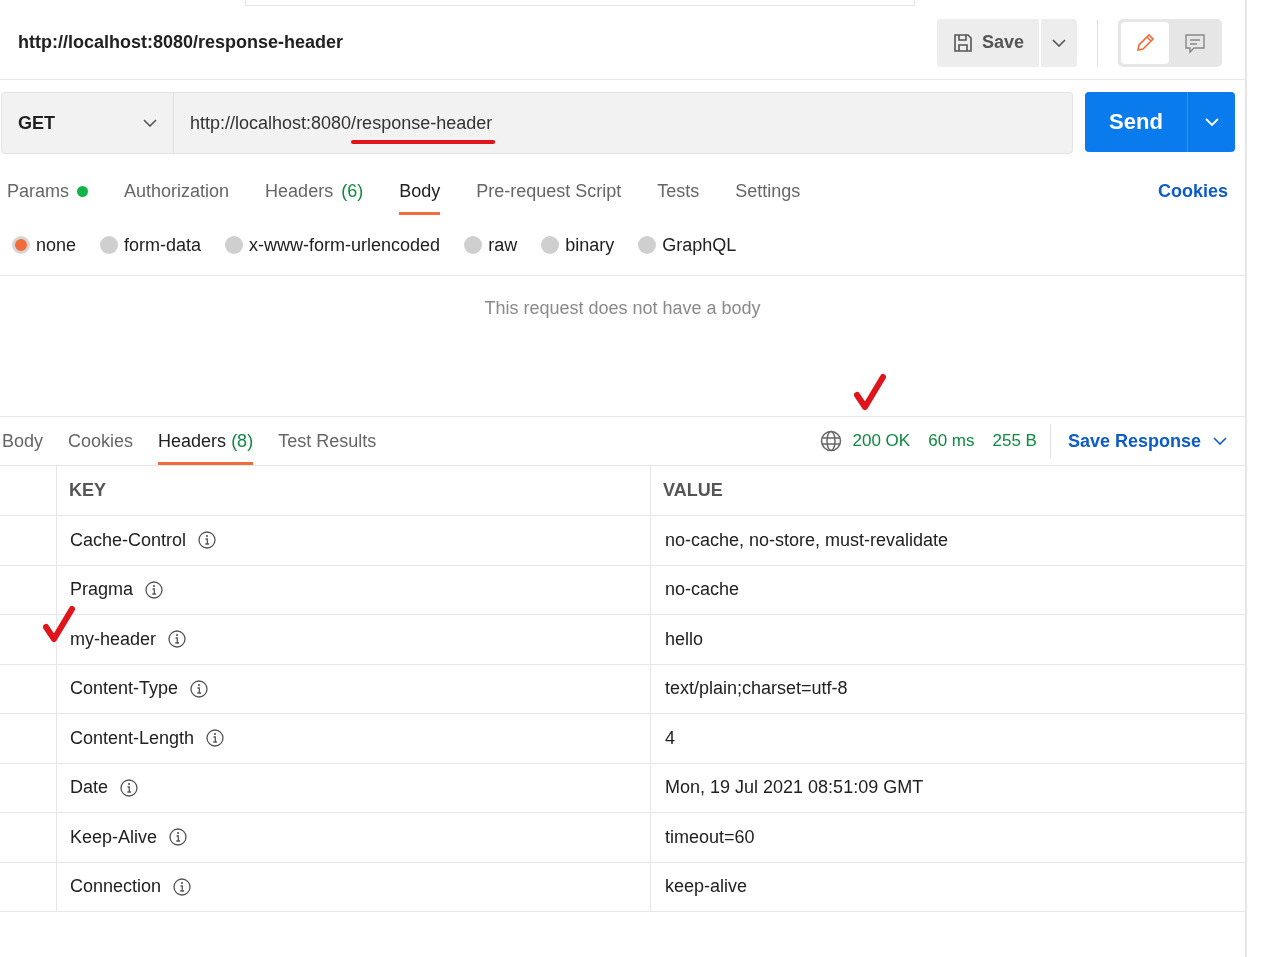 The image size is (1273, 957). I want to click on comment-icon, so click(1195, 42).